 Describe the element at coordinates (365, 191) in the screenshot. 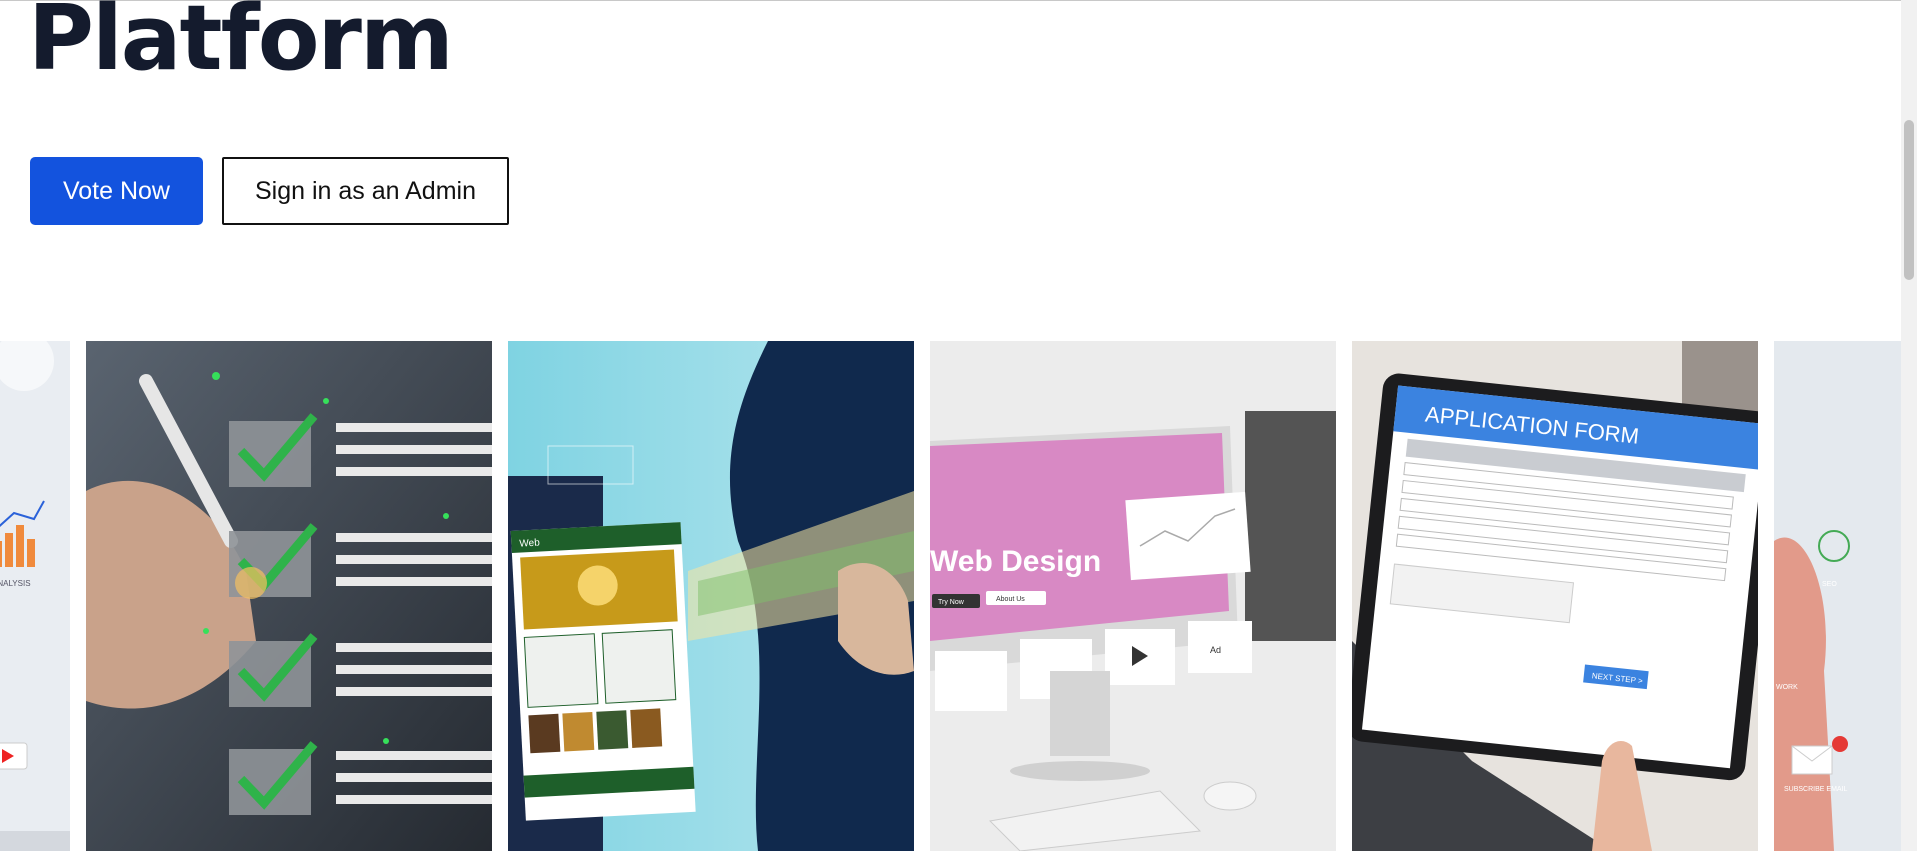

I see `admin-sign-in-button: Sign in as an Admin` at that location.